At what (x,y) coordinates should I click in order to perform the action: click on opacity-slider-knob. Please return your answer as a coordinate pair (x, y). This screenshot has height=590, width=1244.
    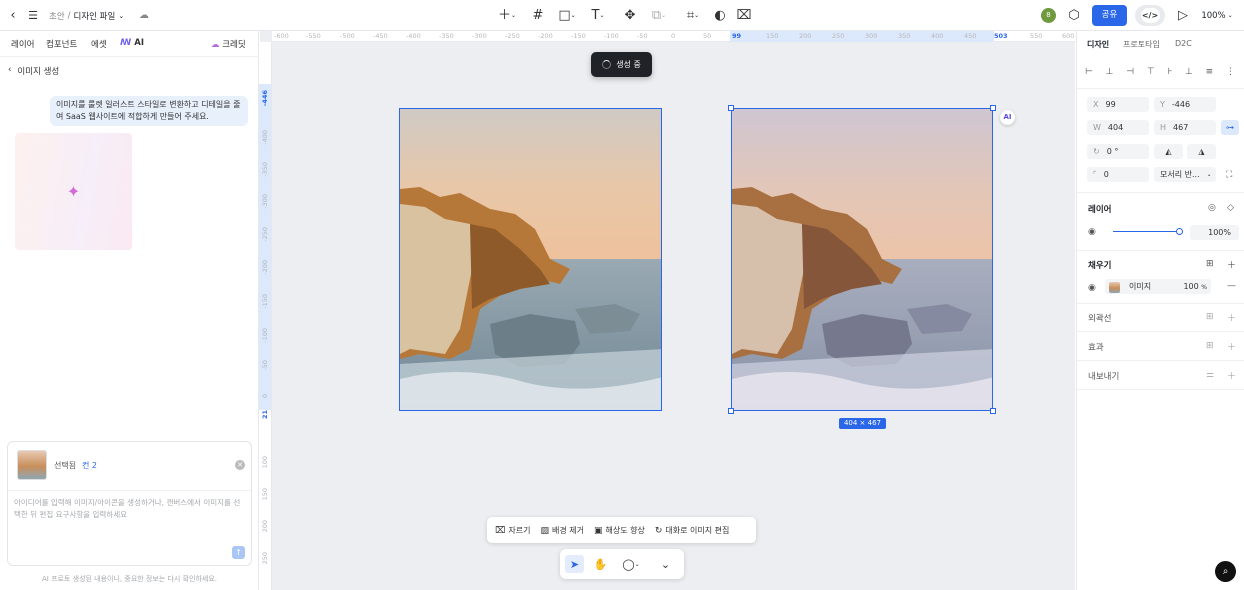
    Looking at the image, I should click on (1179, 231).